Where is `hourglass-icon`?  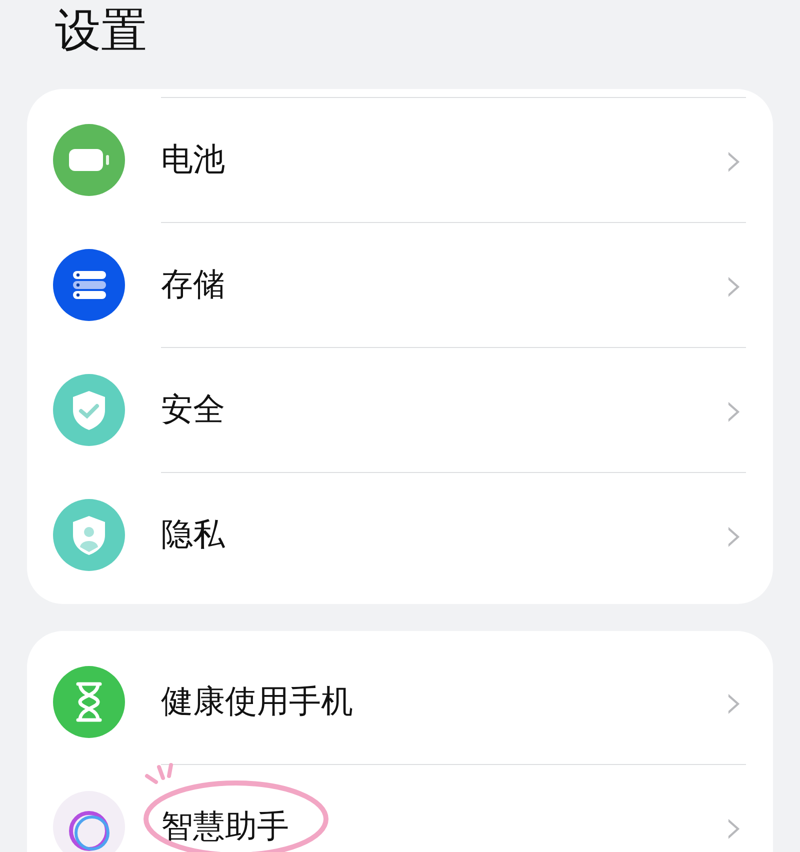
hourglass-icon is located at coordinates (89, 702).